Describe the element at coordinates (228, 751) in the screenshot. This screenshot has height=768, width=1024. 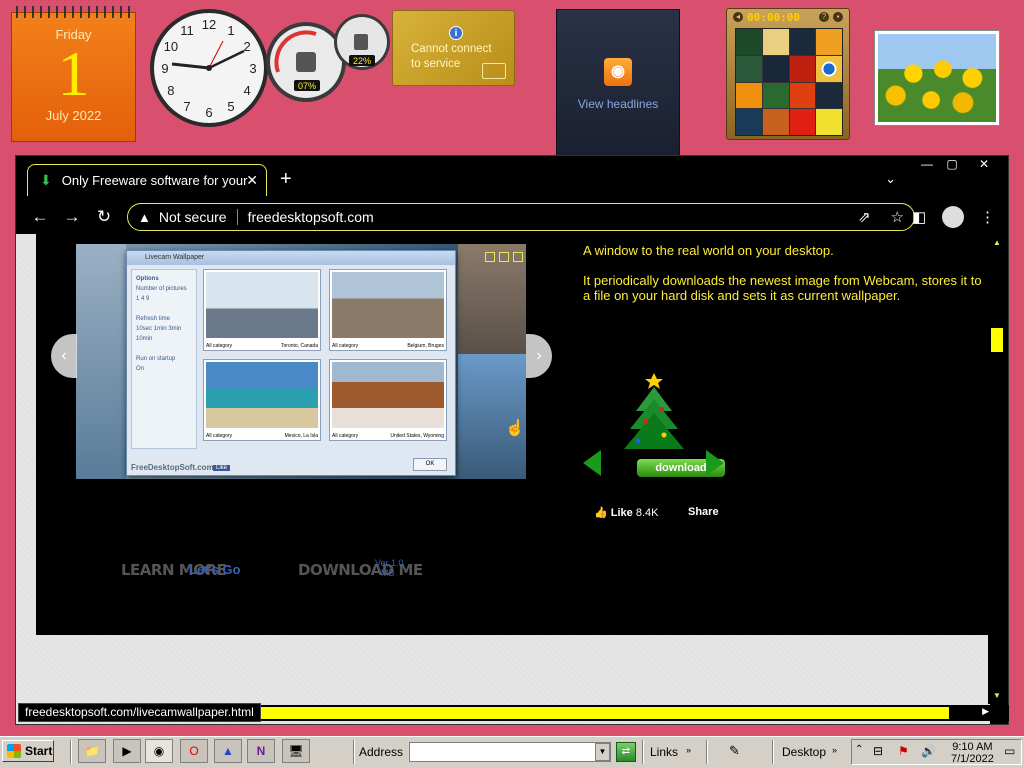
I see `mountain-app-icon: ▲` at that location.